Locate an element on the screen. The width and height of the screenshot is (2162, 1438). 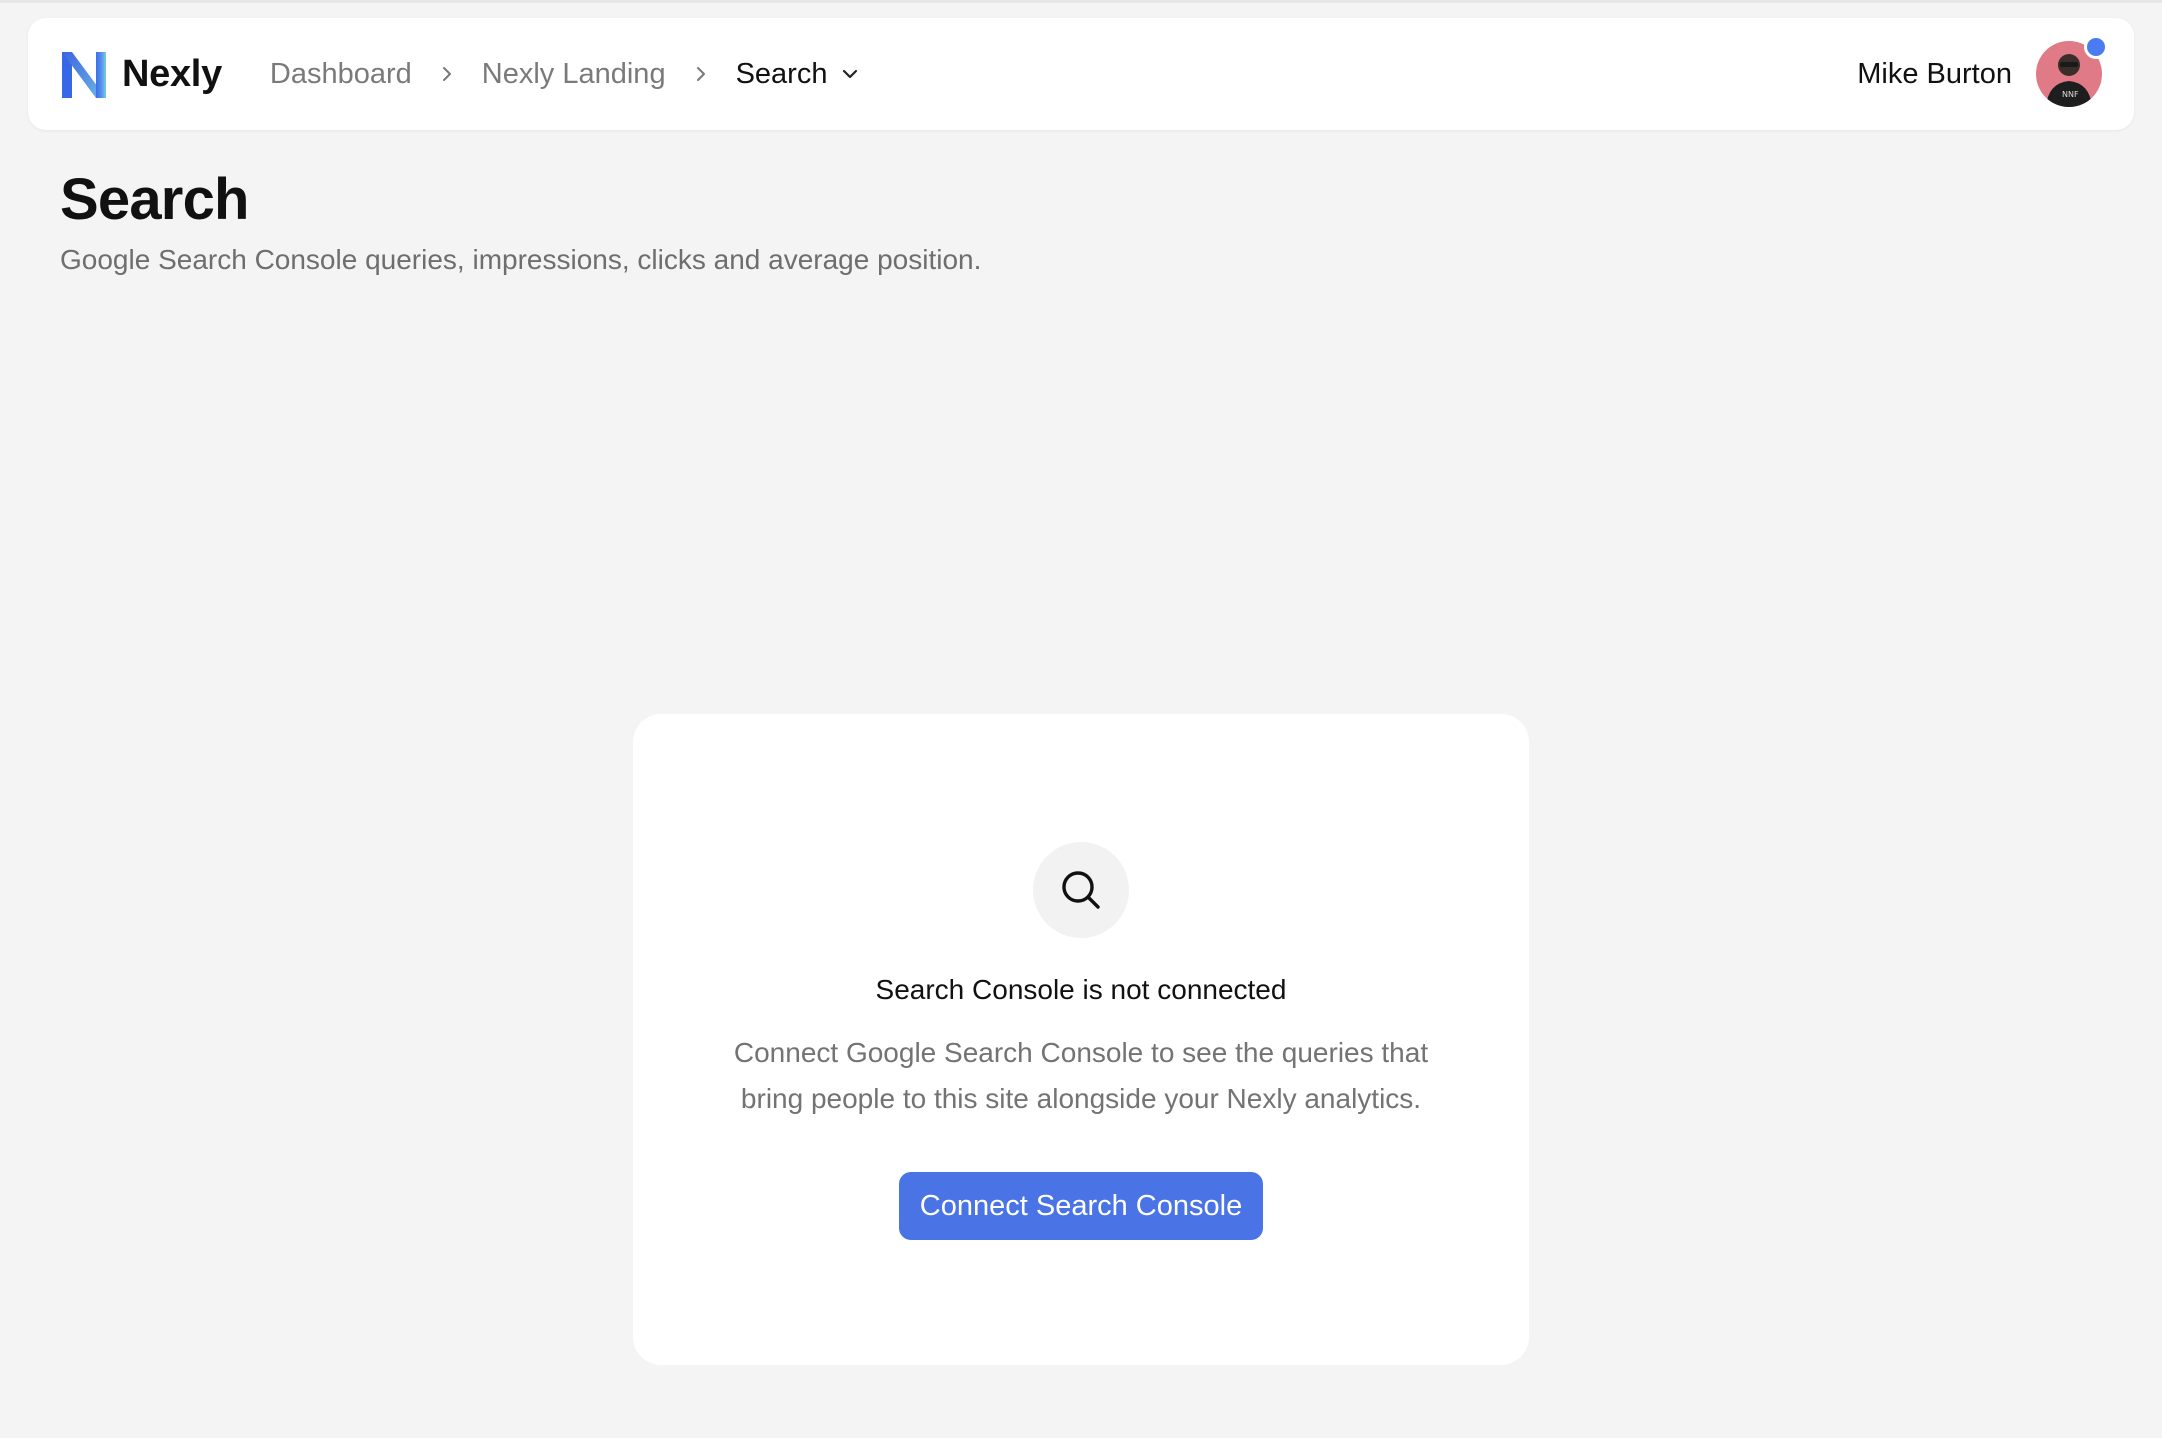
breadcrumb-current-label: Search is located at coordinates (781, 73).